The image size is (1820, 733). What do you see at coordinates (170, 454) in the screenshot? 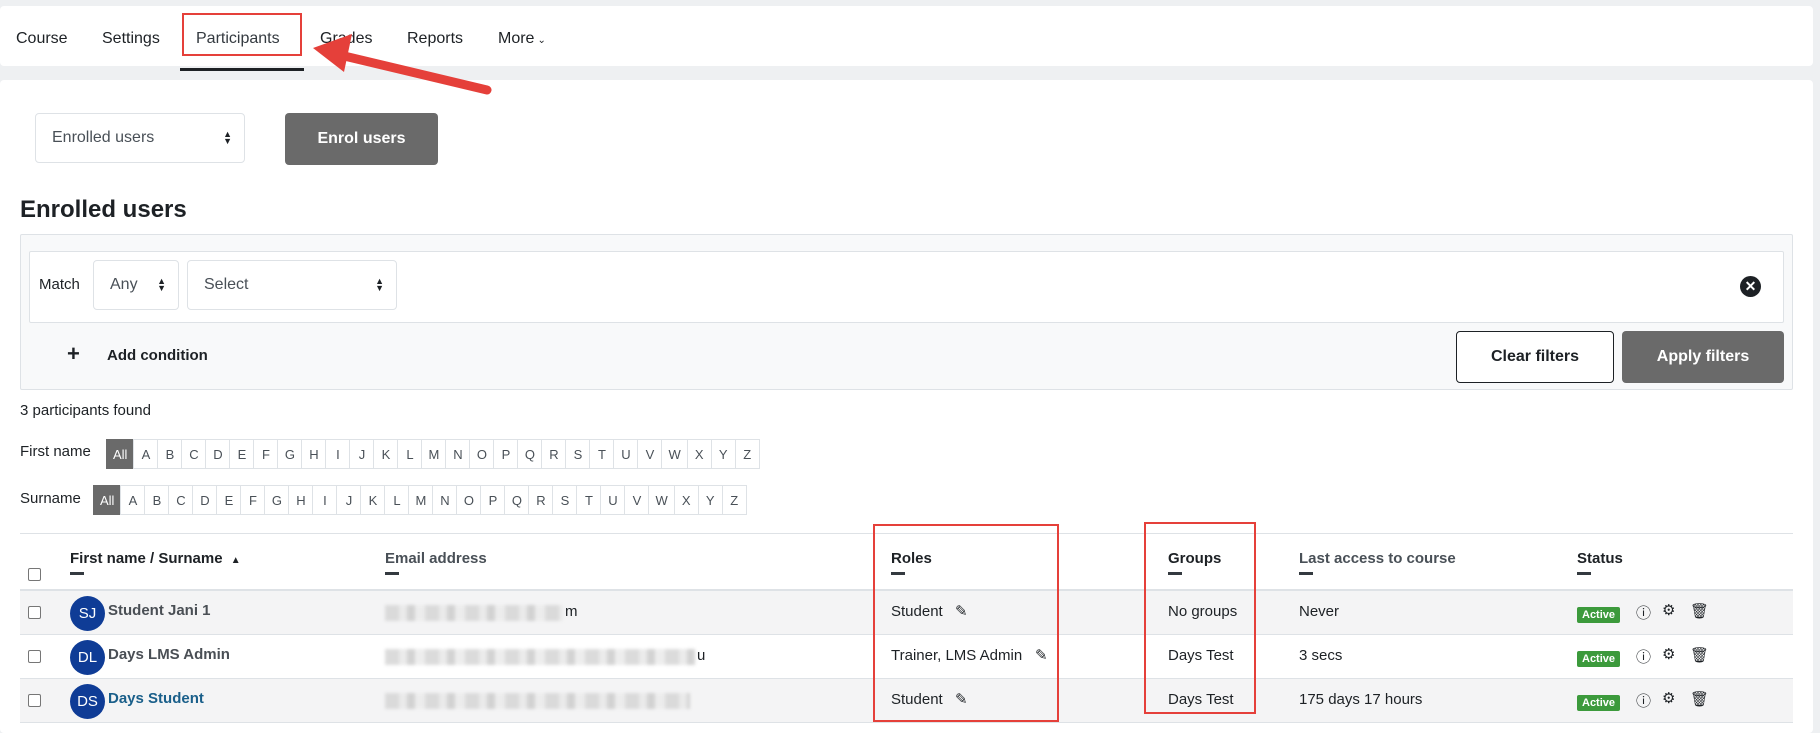
I see `first-name-initial-b: B` at bounding box center [170, 454].